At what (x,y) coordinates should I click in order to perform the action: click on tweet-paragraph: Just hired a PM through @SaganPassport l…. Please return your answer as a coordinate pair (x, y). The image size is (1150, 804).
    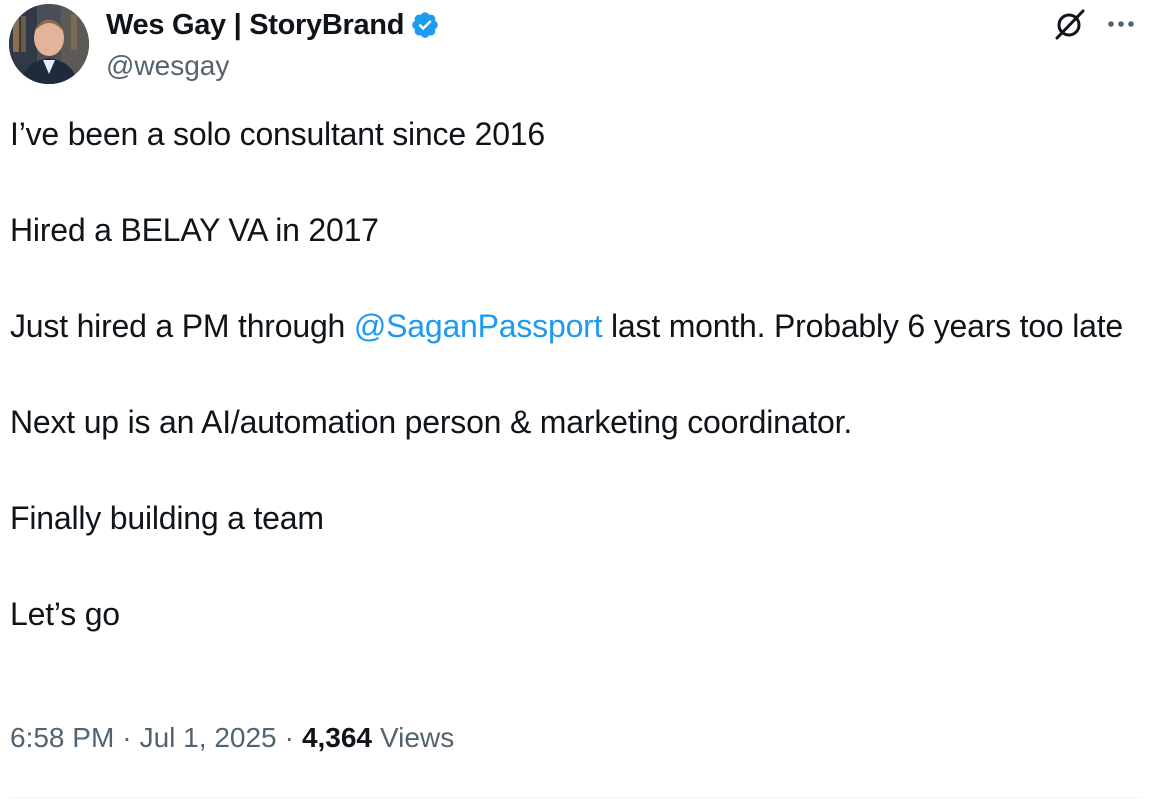
    Looking at the image, I should click on (570, 326).